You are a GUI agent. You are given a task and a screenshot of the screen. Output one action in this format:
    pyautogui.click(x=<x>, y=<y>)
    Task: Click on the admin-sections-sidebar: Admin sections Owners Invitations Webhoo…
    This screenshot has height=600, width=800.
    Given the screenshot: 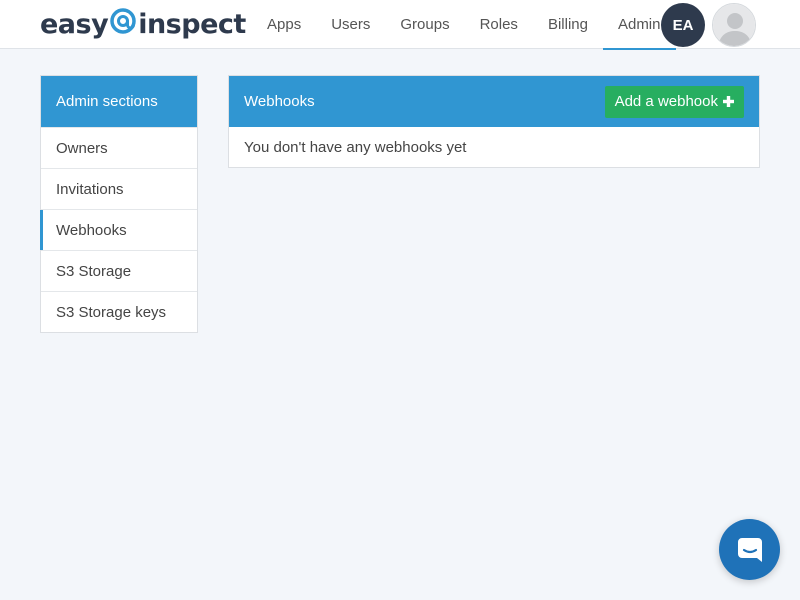 What is the action you would take?
    pyautogui.click(x=119, y=204)
    